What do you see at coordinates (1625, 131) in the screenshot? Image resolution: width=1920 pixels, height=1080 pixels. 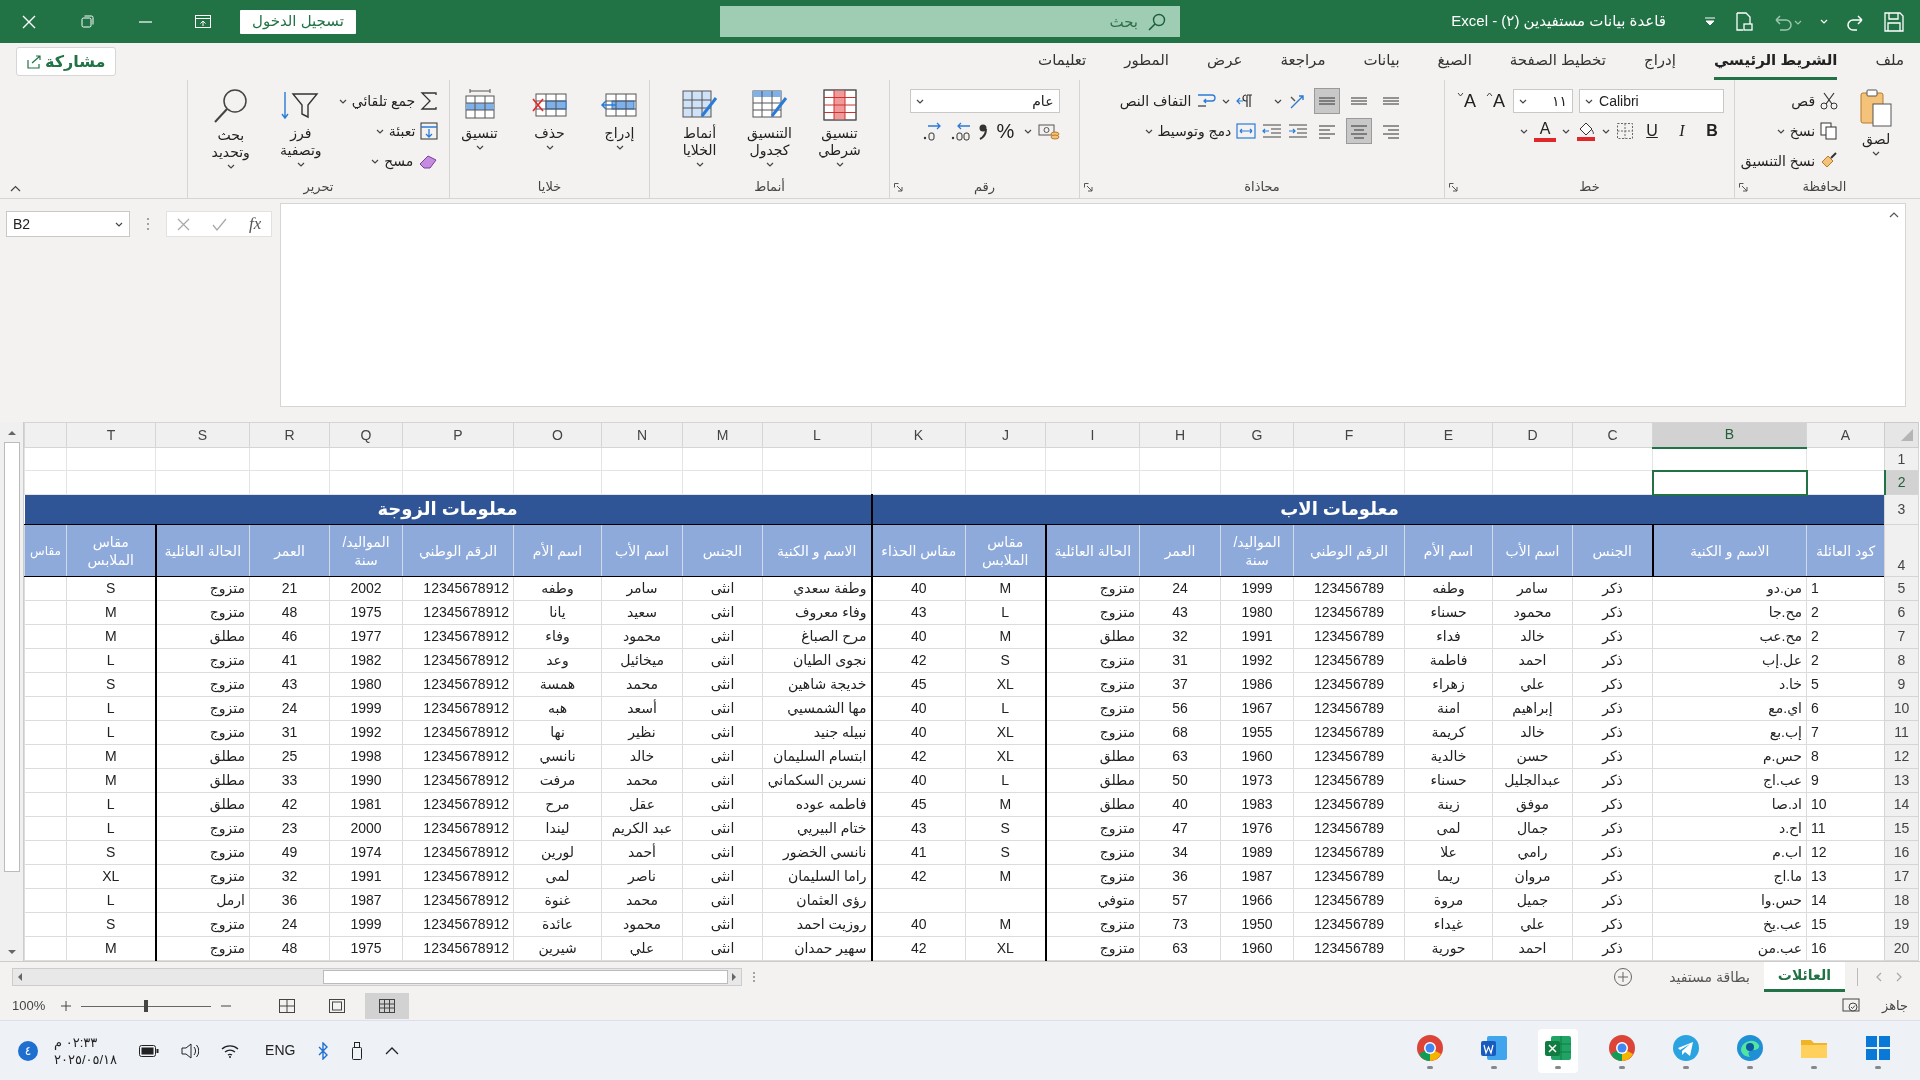 I see `borders-icon` at bounding box center [1625, 131].